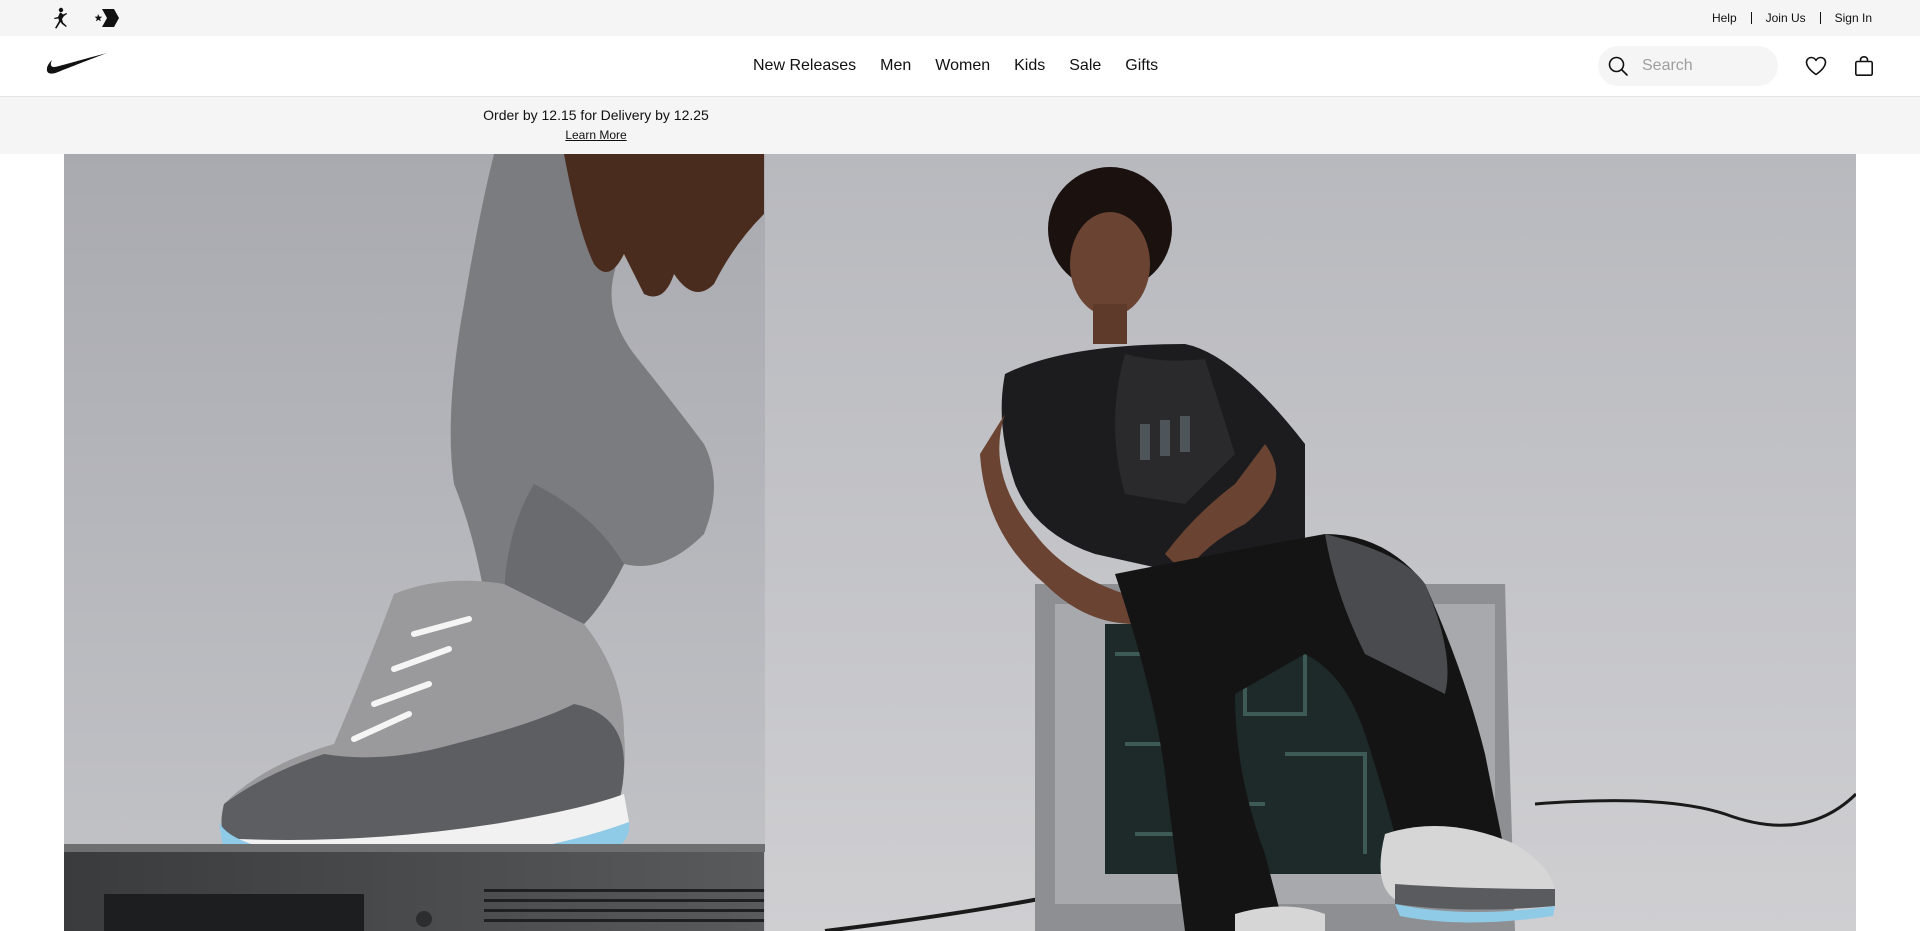 Image resolution: width=1920 pixels, height=931 pixels. Describe the element at coordinates (1816, 66) in the screenshot. I see `heart-icon` at that location.